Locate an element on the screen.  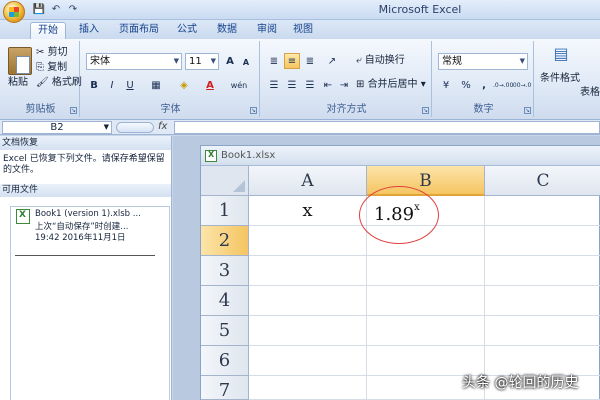
cut-button: ✂ 剪切 is located at coordinates (52, 53).